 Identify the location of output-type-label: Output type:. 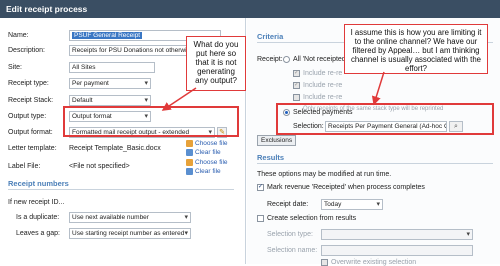
(27, 116).